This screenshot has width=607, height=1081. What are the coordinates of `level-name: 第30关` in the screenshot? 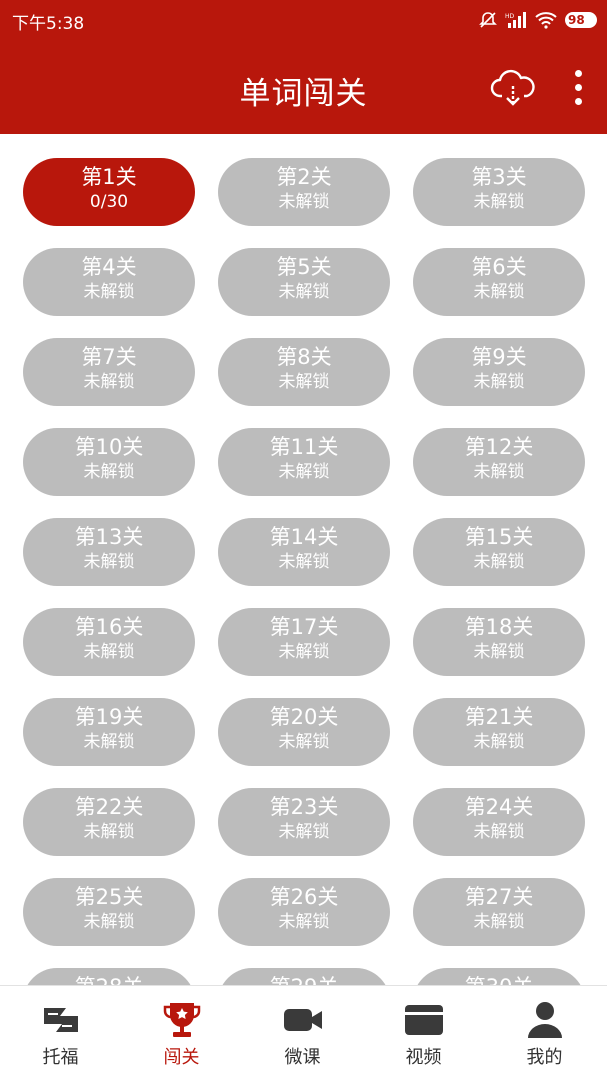 It's located at (499, 980).